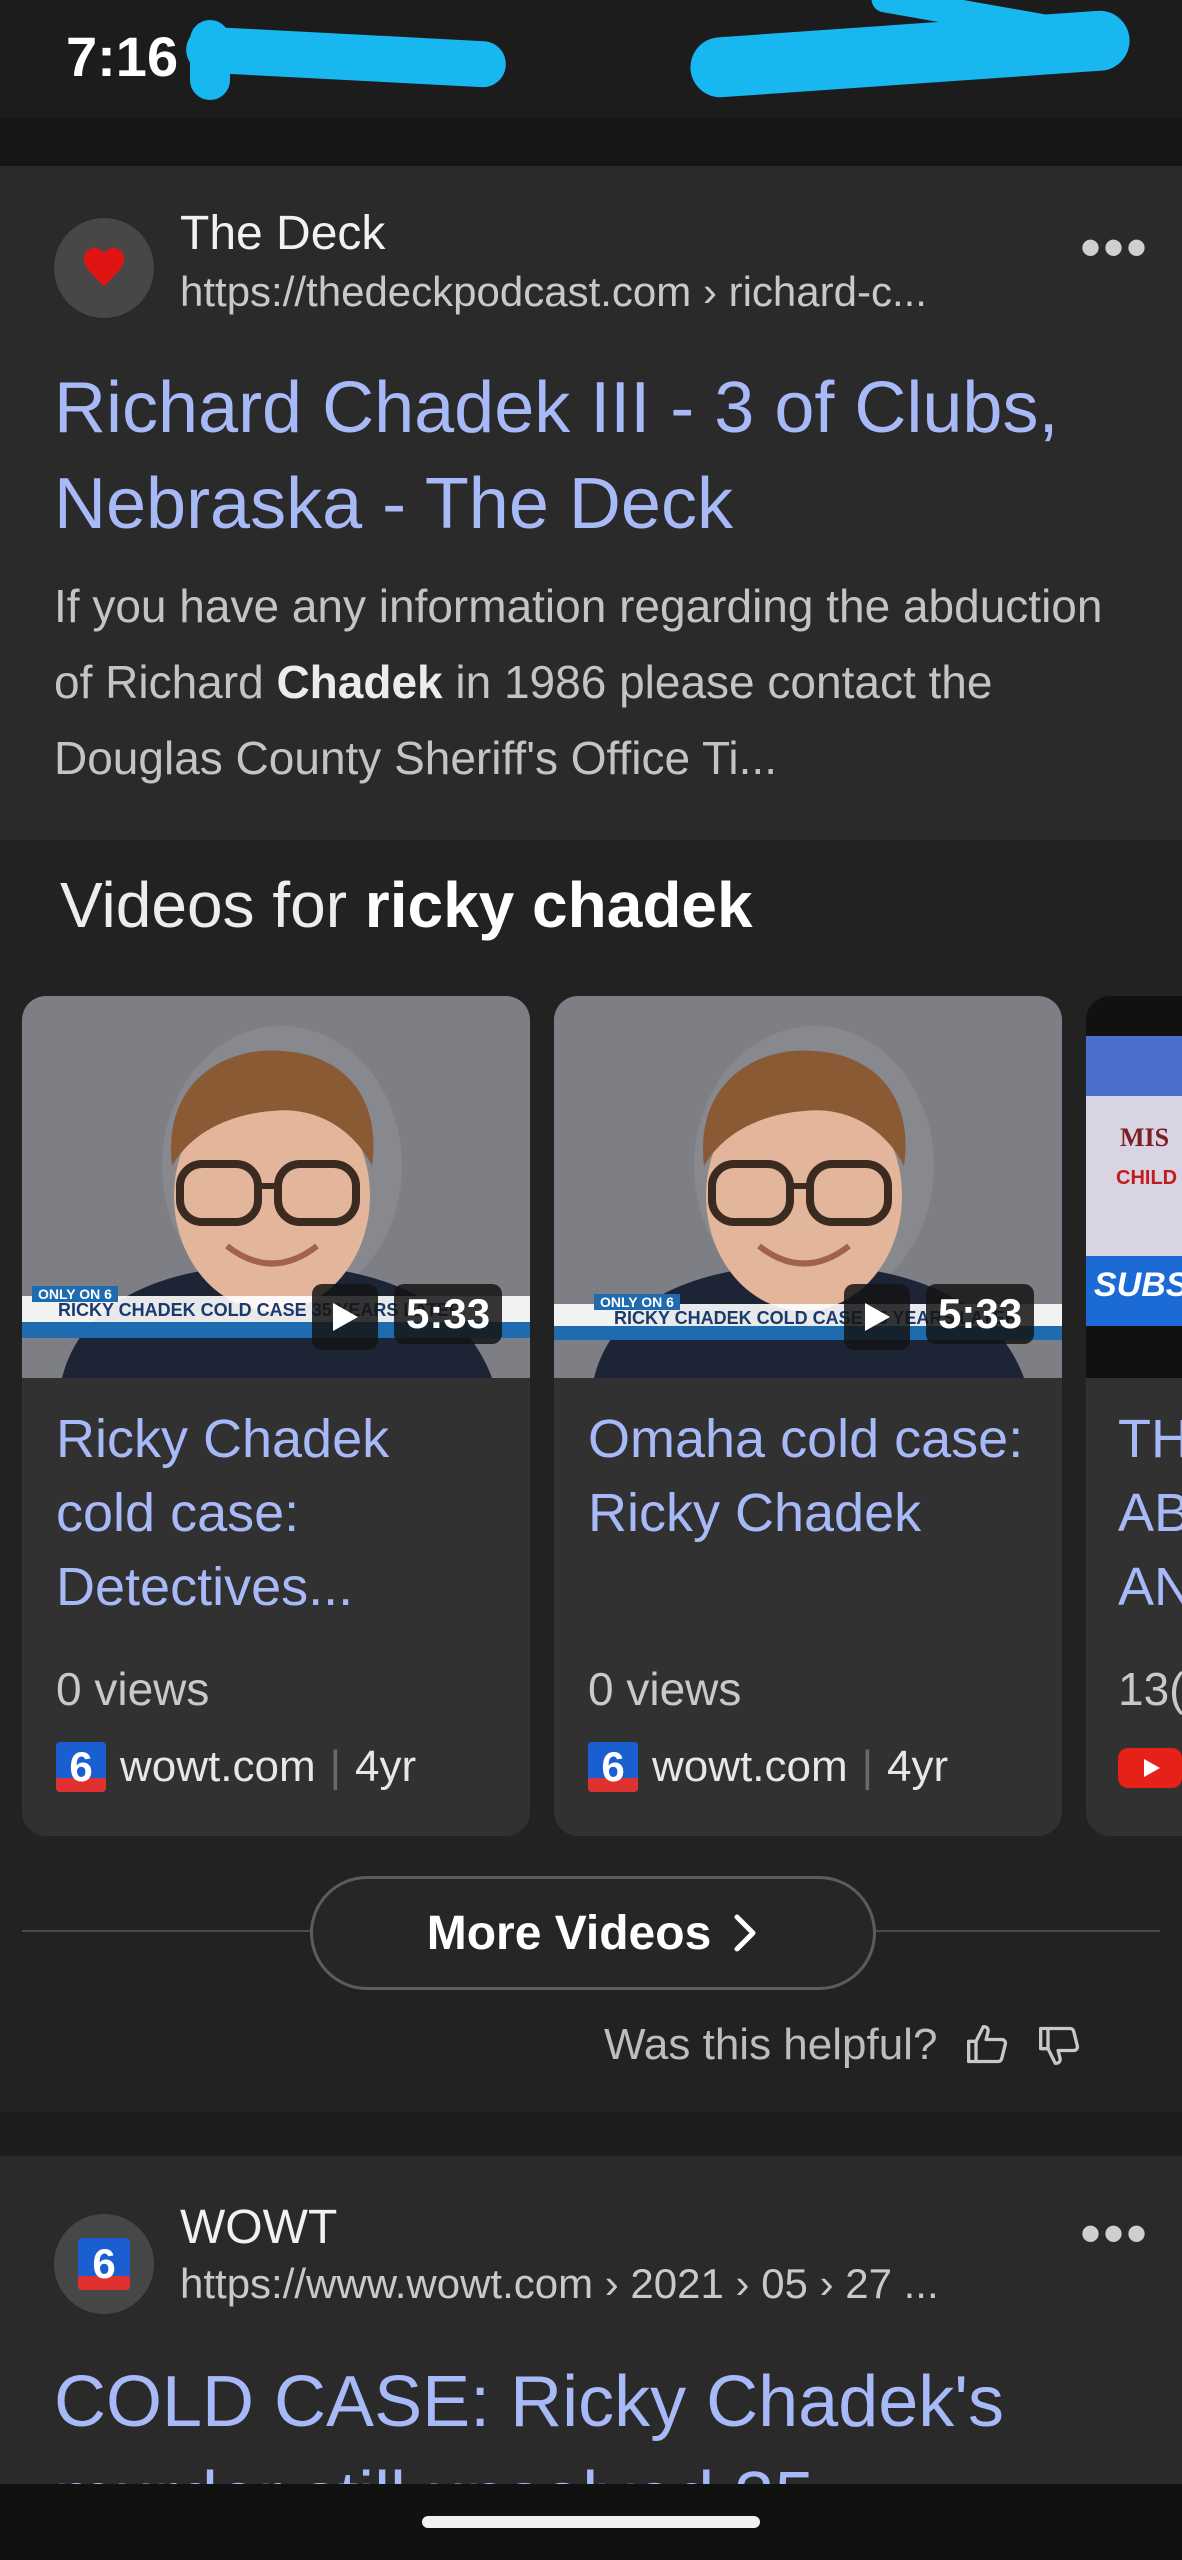 The image size is (1182, 2560). Describe the element at coordinates (359, 682) in the screenshot. I see `snippet-highlight: Chadek` at that location.